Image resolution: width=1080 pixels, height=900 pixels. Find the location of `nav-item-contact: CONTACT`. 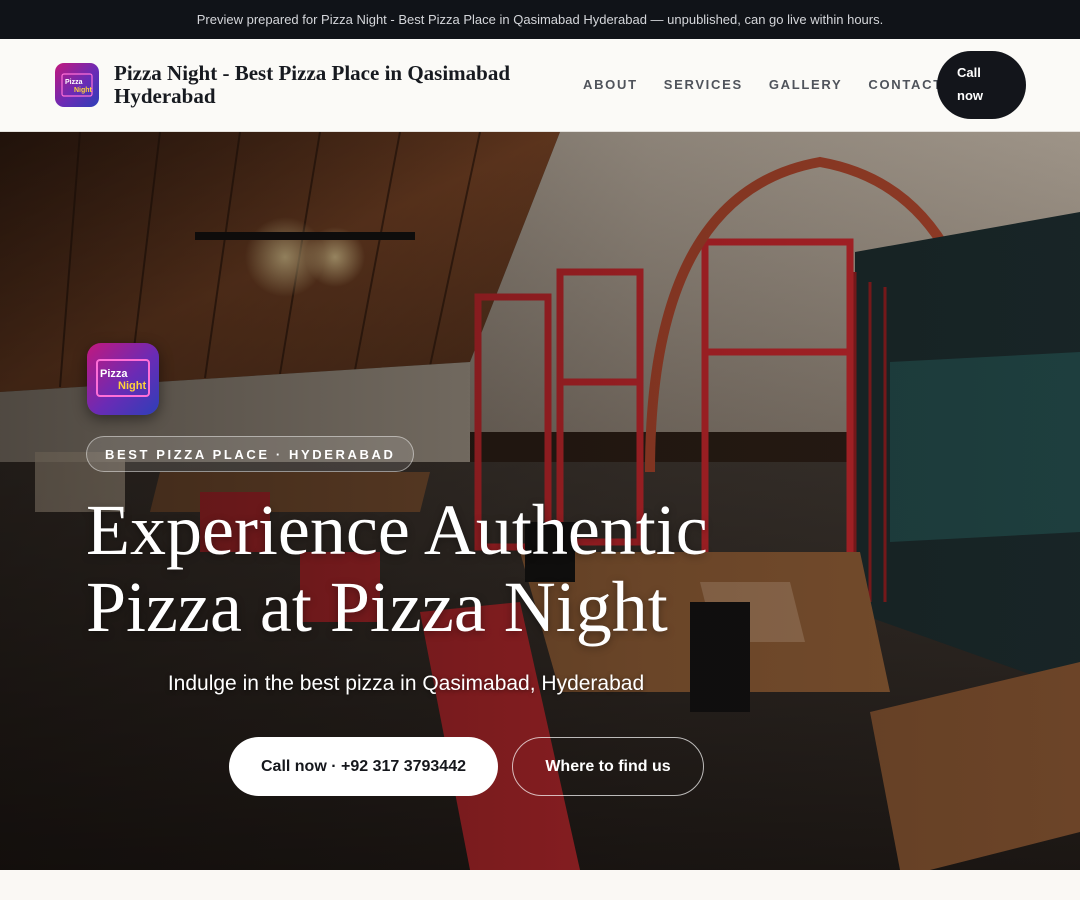

nav-item-contact: CONTACT is located at coordinates (905, 84).